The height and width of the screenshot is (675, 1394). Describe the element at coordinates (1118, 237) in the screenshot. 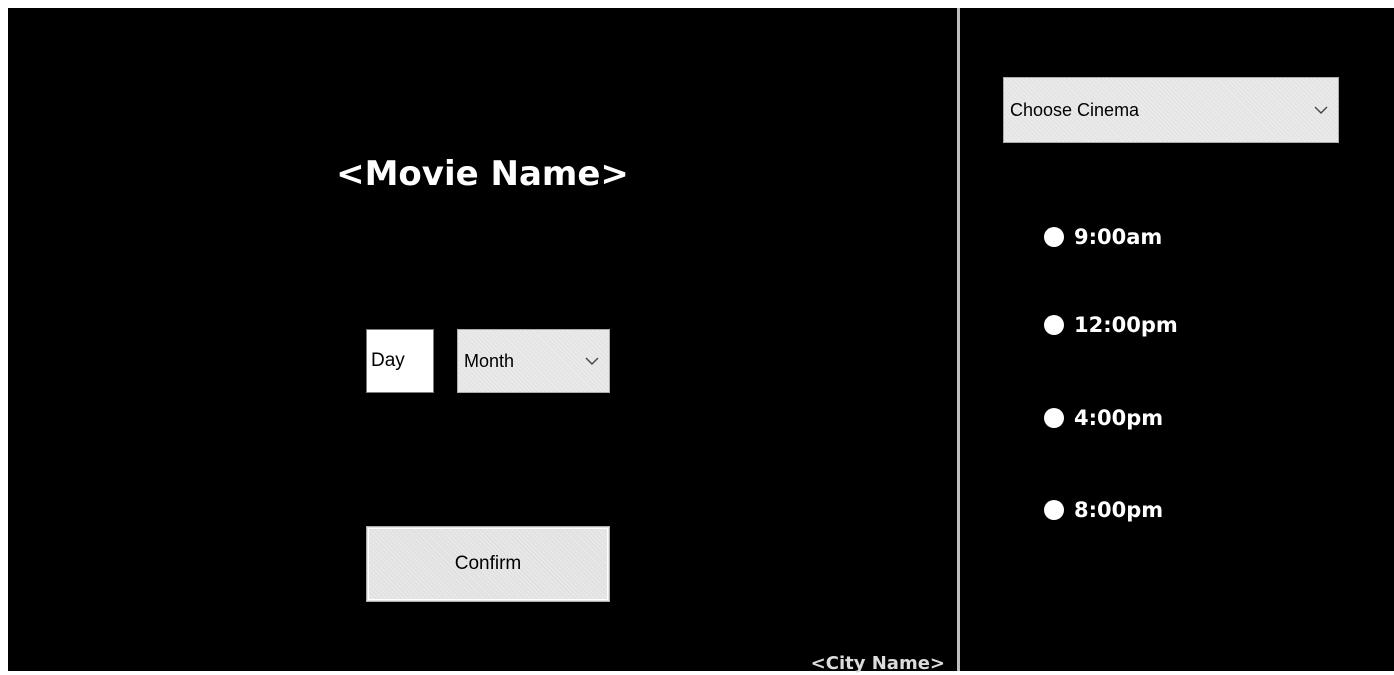

I see `showtime-label: 9:00am` at that location.